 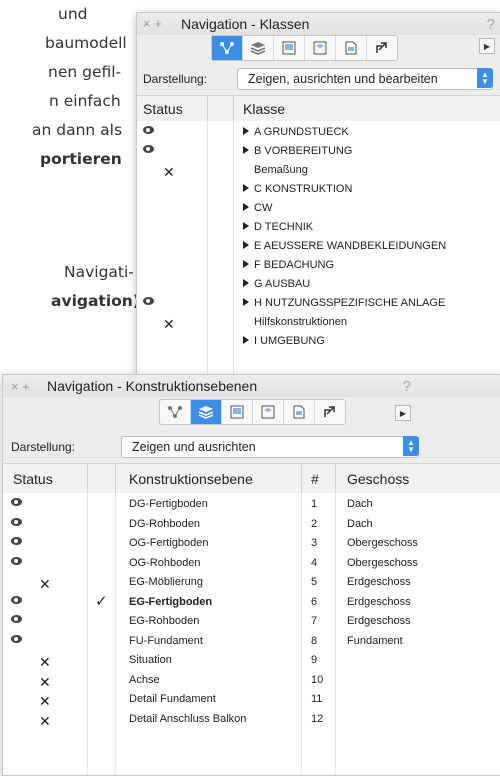 I want to click on list-item: ✕ Bemaßung, so click(x=318, y=171).